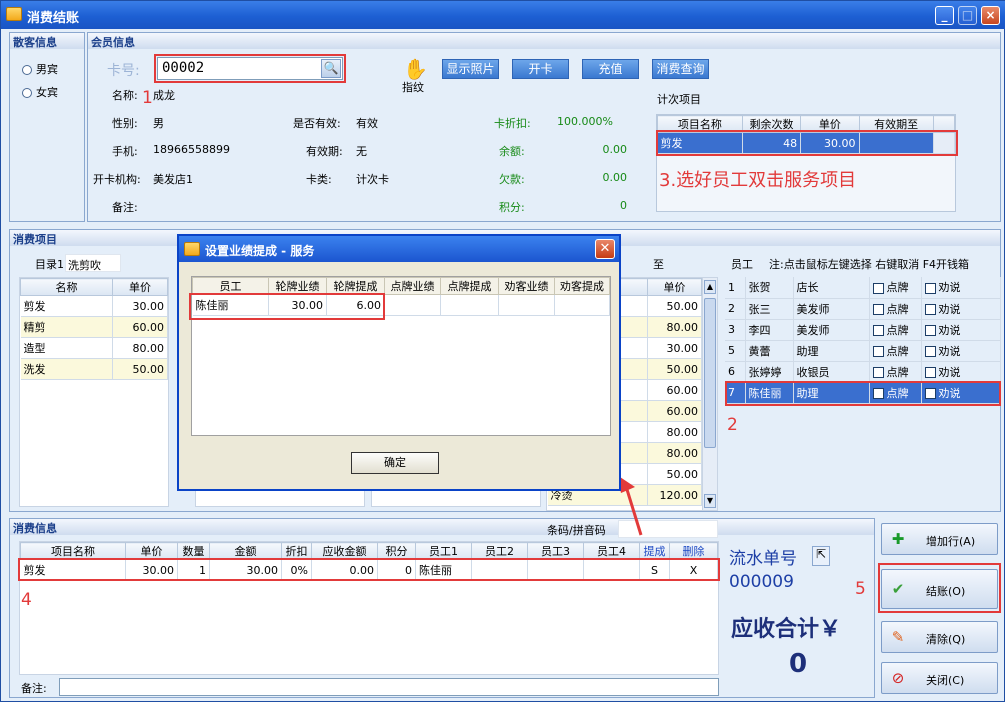  I want to click on card-type-value: 计次卡, so click(372, 179).